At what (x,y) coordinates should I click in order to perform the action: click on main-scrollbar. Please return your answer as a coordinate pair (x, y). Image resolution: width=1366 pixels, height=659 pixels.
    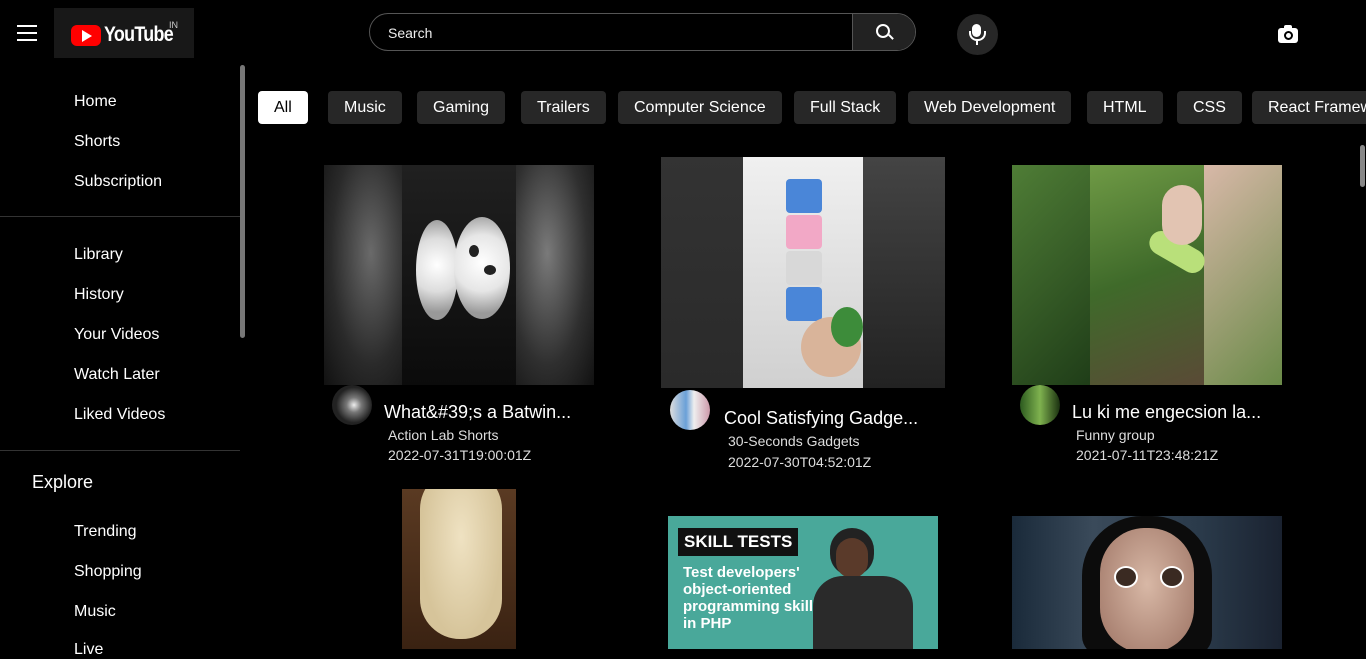
    Looking at the image, I should click on (1362, 166).